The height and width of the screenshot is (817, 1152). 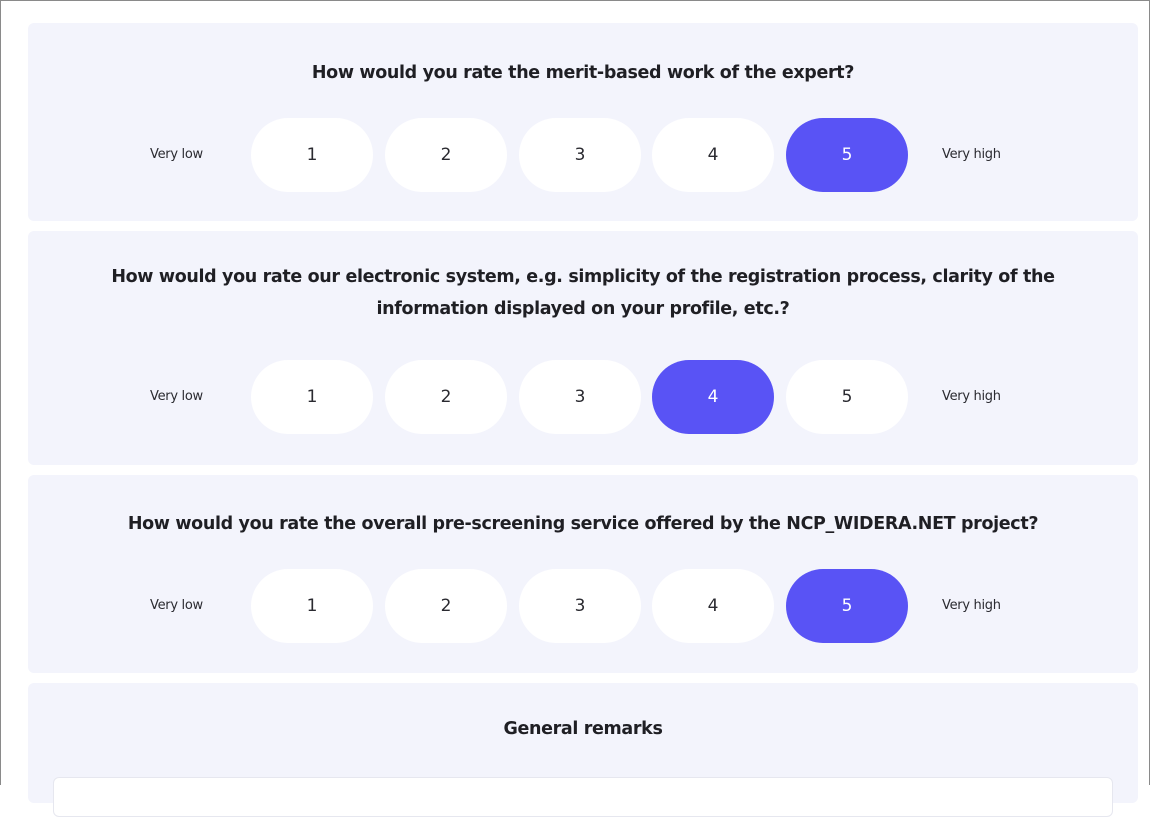 I want to click on remarks-textarea, so click(x=583, y=797).